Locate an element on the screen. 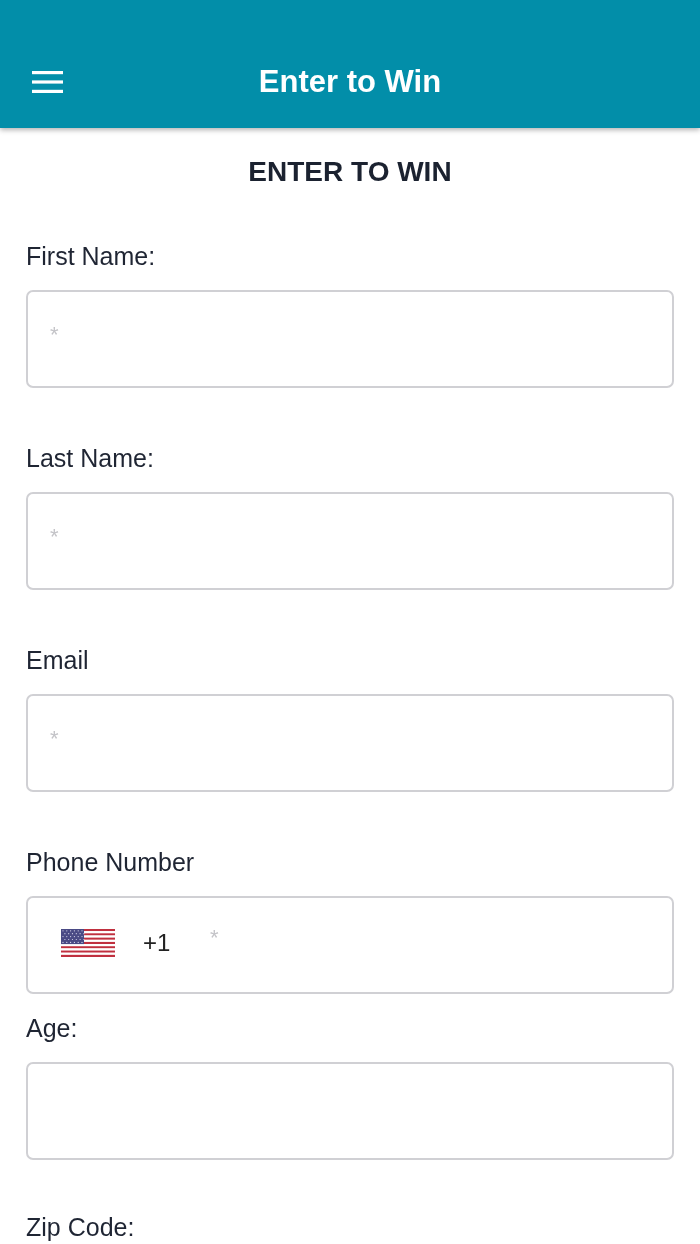 This screenshot has width=700, height=1244. country-code-button: +1 is located at coordinates (116, 943).